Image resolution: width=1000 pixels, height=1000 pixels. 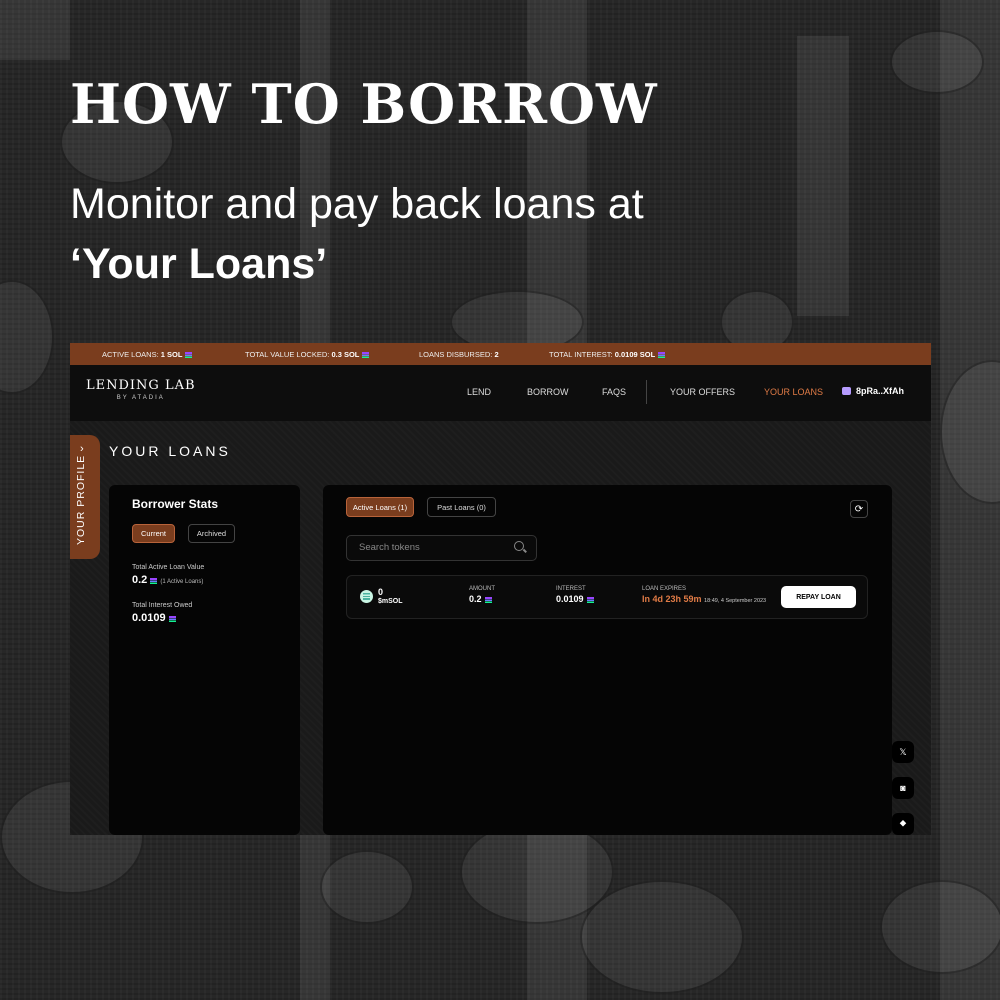 What do you see at coordinates (461, 507) in the screenshot?
I see `tab-past-loans: Past Loans (0)` at bounding box center [461, 507].